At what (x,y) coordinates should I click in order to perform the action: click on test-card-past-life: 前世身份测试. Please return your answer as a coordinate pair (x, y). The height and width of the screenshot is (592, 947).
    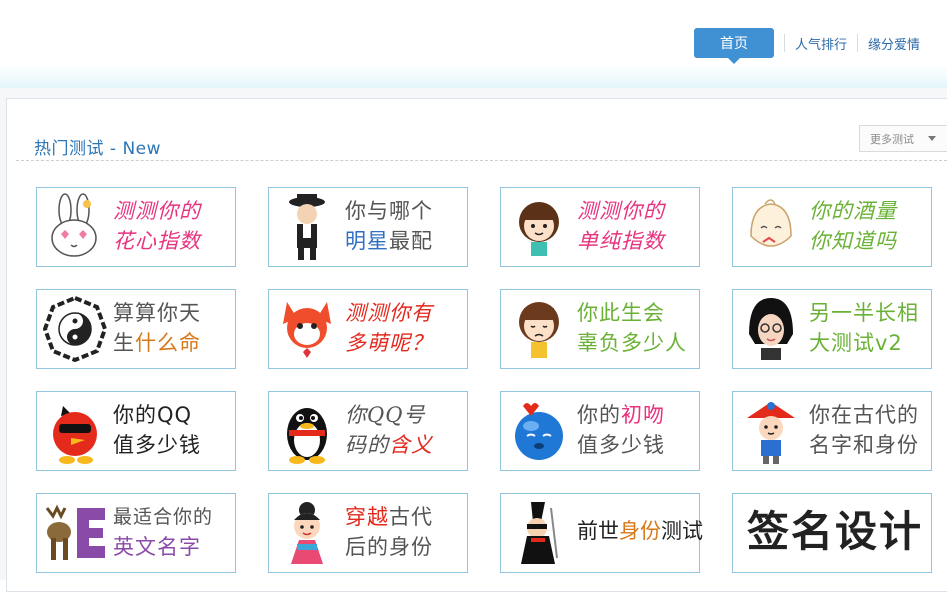
    Looking at the image, I should click on (601, 533).